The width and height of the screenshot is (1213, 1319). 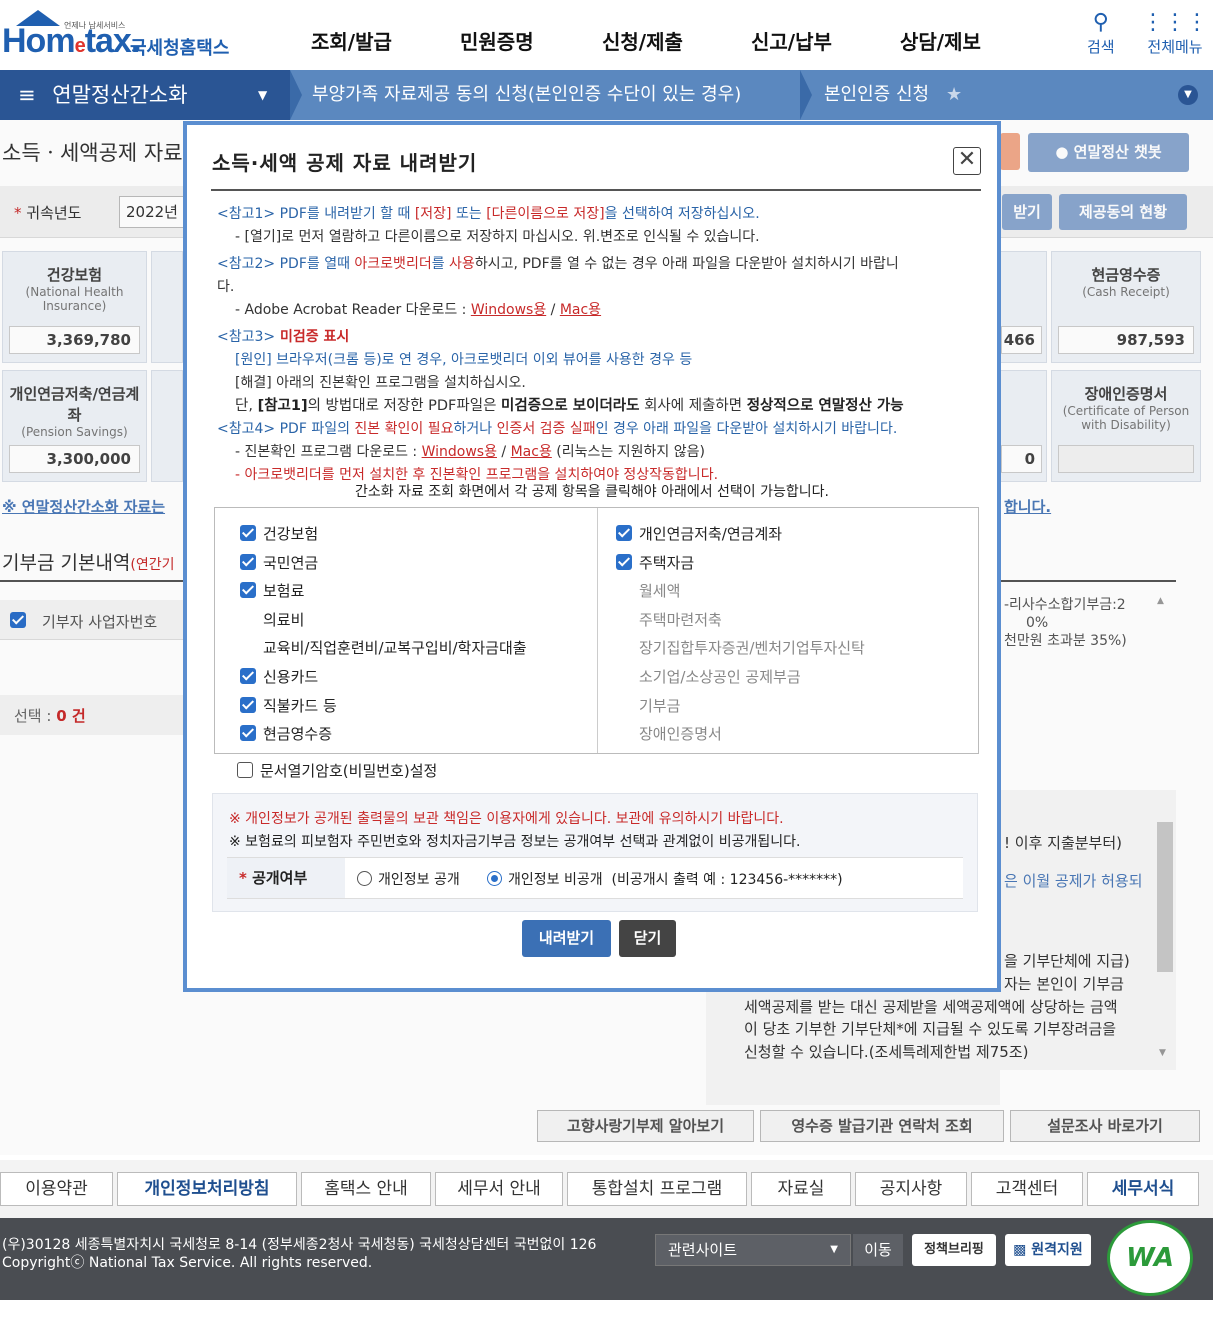 What do you see at coordinates (279, 563) in the screenshot?
I see `deduction-item-left-1: 국민연금` at bounding box center [279, 563].